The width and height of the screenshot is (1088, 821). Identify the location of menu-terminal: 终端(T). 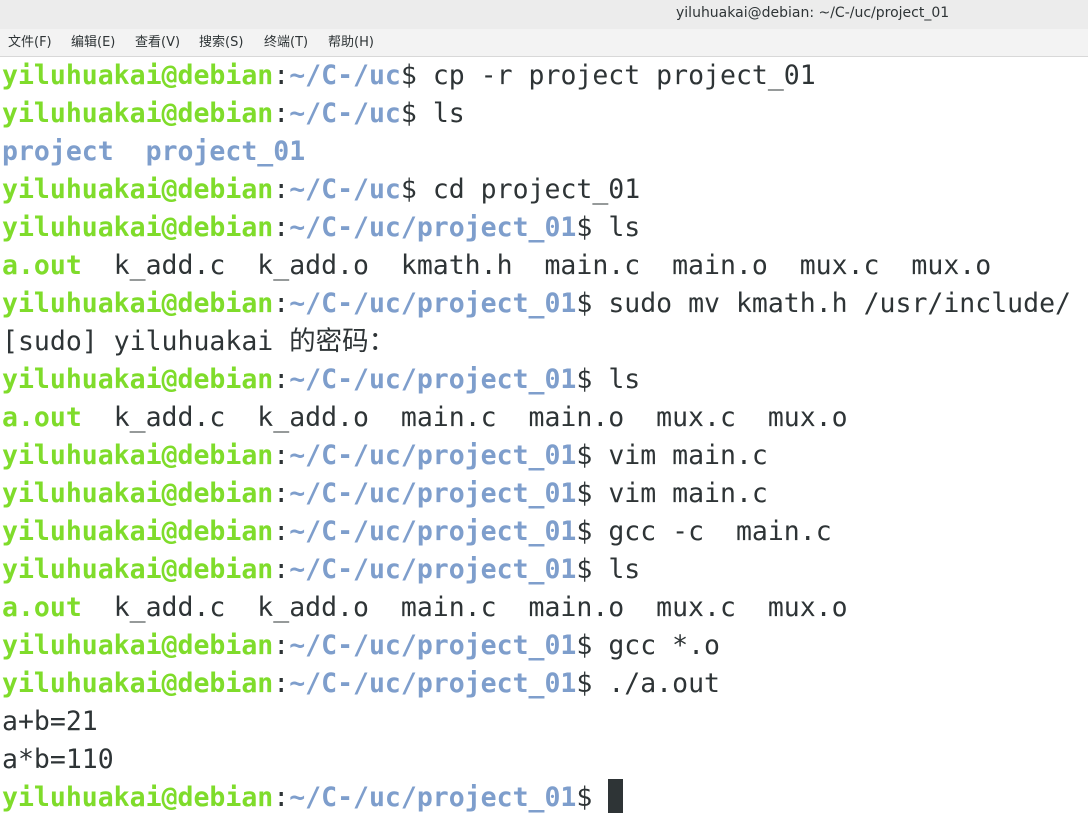
(286, 43).